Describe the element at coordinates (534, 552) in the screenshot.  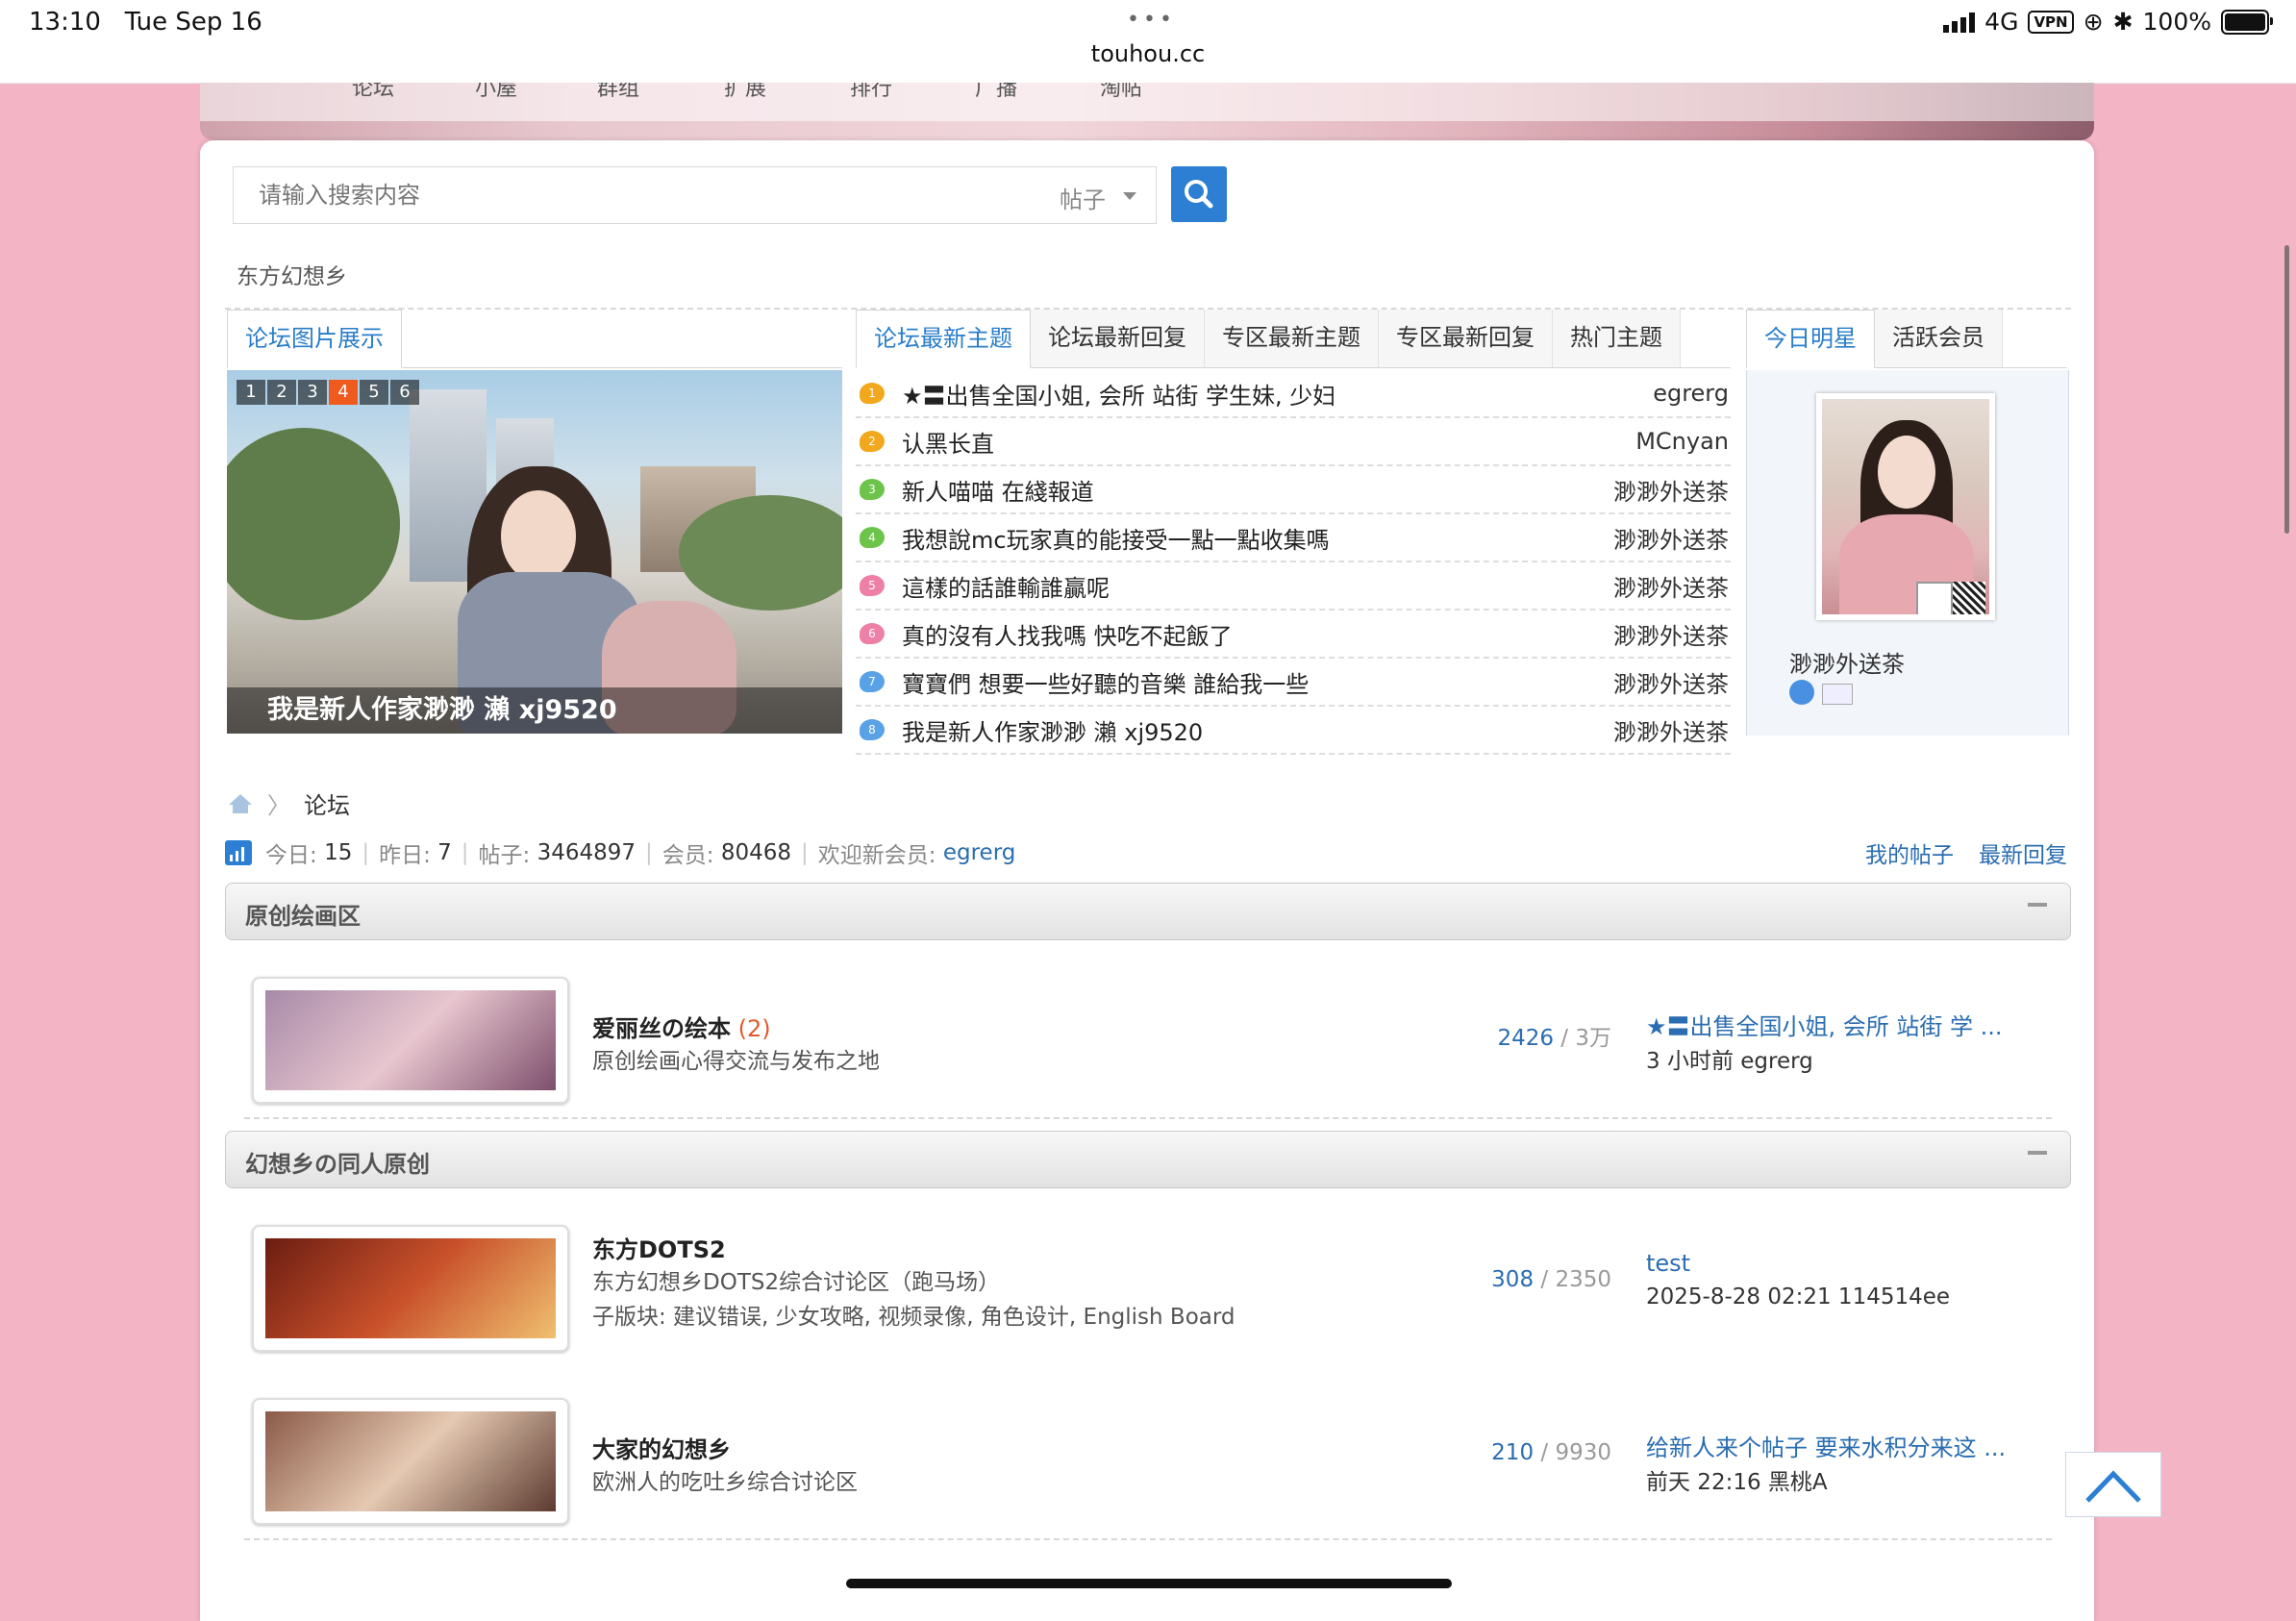
I see `image-slideshow: 123456 我是新人作家渺渺 瀨 xj9520` at that location.